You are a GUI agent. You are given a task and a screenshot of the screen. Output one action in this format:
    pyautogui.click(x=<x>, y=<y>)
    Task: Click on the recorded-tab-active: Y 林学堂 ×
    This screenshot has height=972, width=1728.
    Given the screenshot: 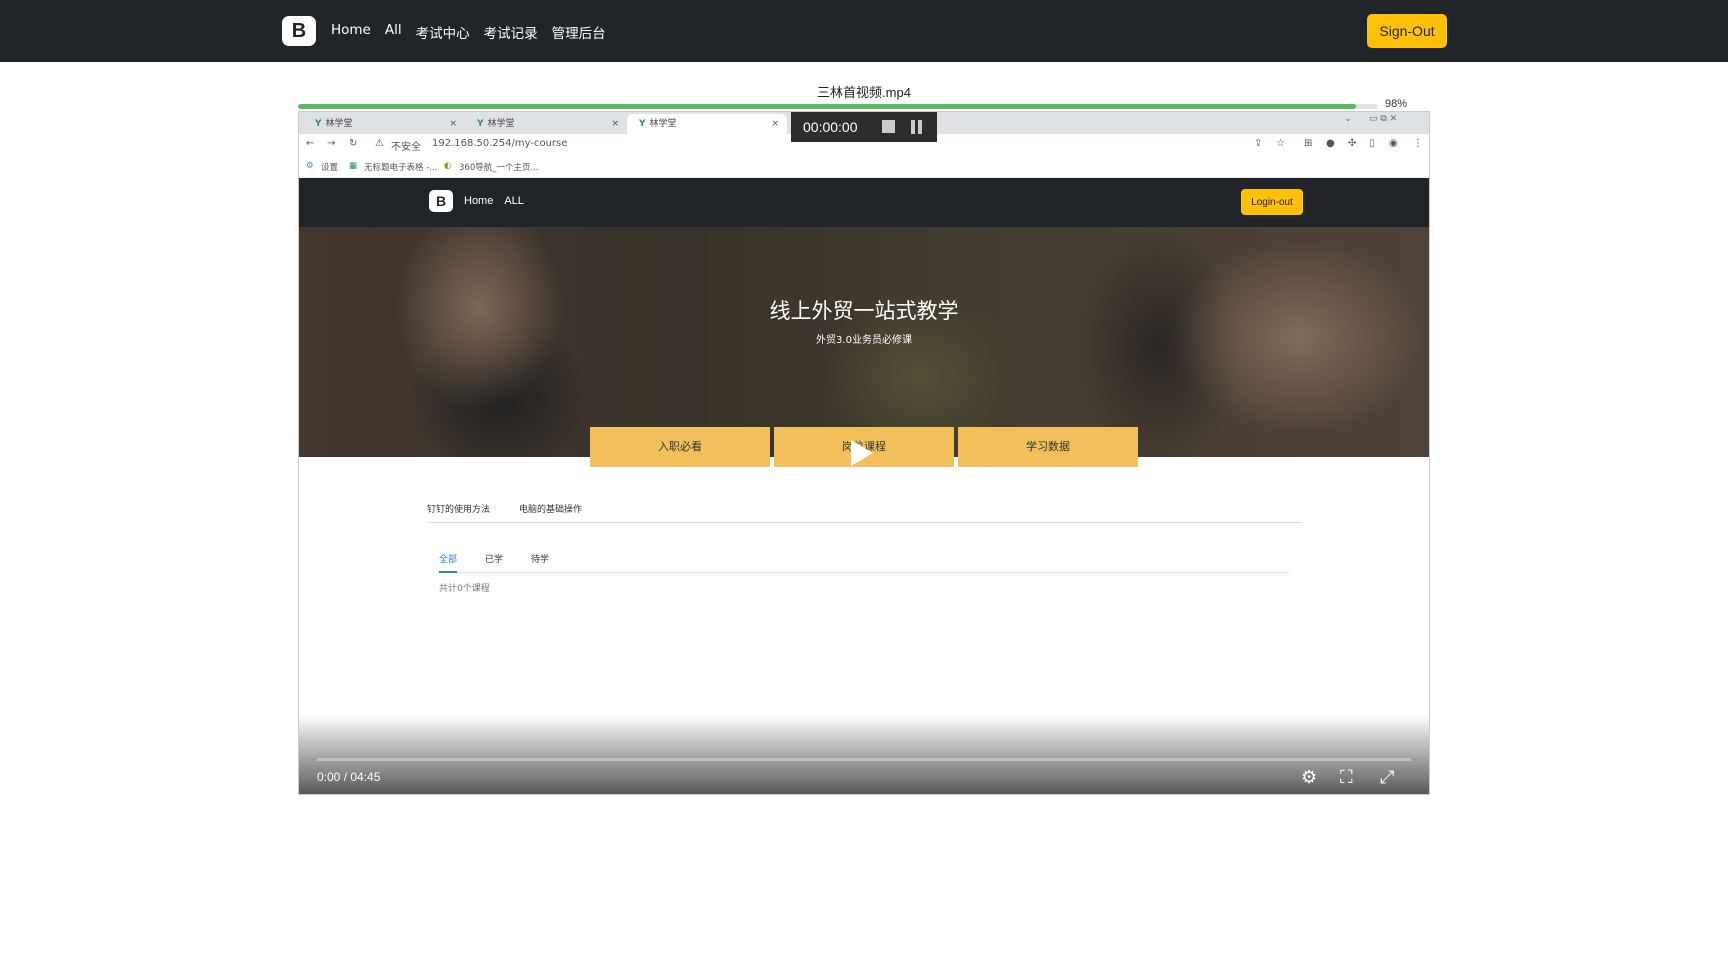 What is the action you would take?
    pyautogui.click(x=707, y=124)
    